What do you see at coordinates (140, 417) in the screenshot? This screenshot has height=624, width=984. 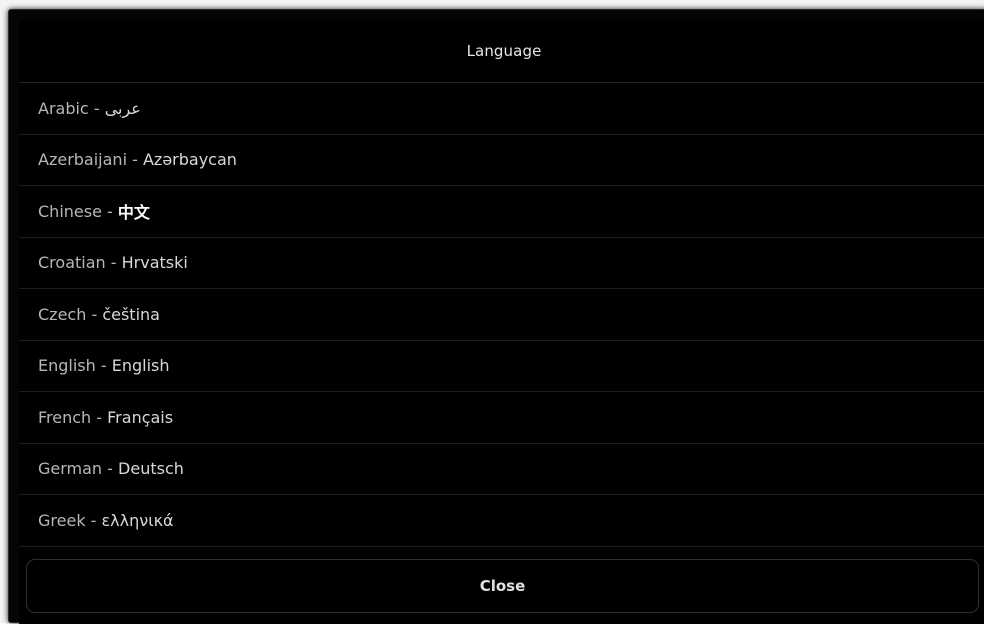 I see `language-native-name: Français` at bounding box center [140, 417].